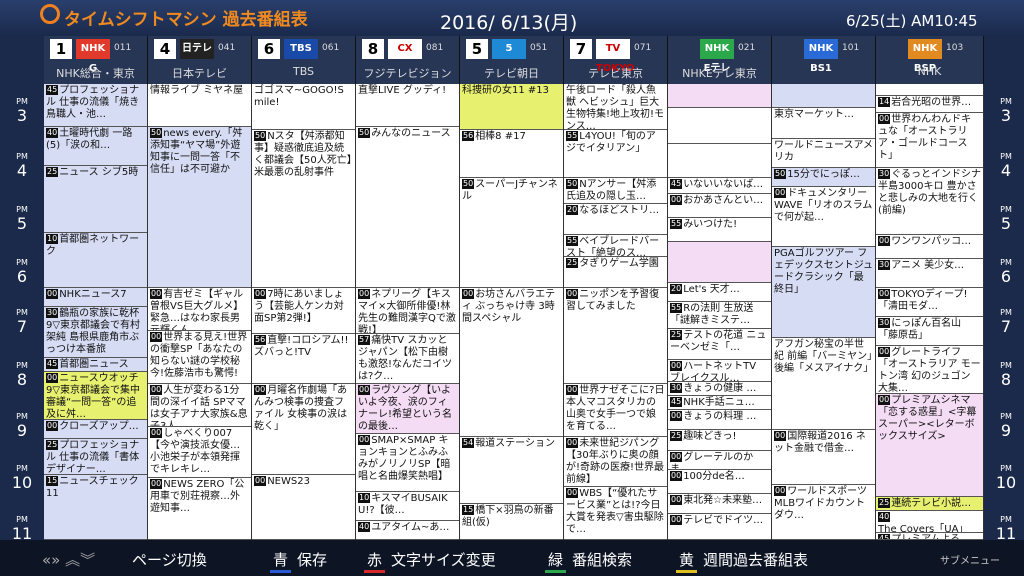 The height and width of the screenshot is (576, 1024). What do you see at coordinates (200, 60) in the screenshot?
I see `channel-header: 4 日テレ 041 日本テレビ` at bounding box center [200, 60].